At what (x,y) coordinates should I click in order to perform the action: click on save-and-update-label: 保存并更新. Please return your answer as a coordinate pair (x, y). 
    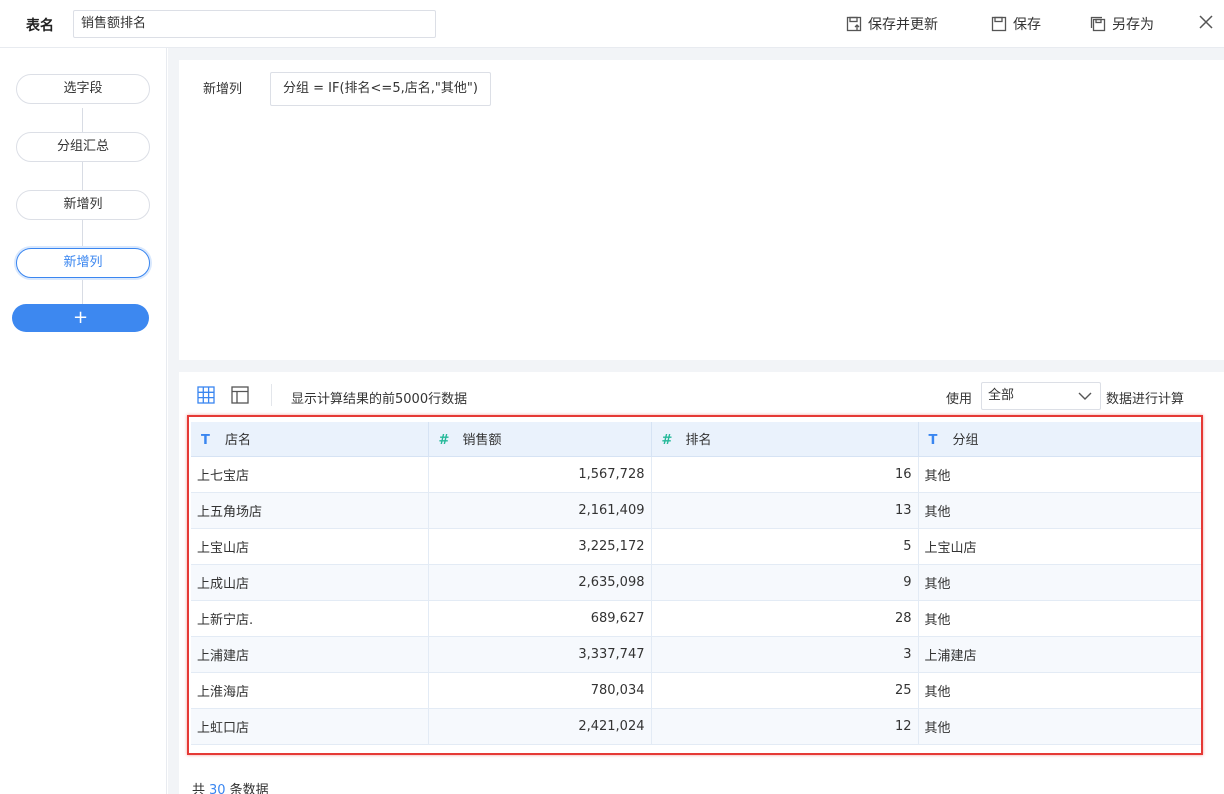
    Looking at the image, I should click on (903, 25).